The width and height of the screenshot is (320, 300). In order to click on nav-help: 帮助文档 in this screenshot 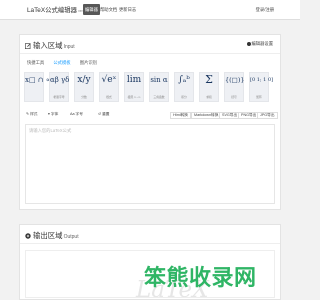, I will do `click(108, 9)`.